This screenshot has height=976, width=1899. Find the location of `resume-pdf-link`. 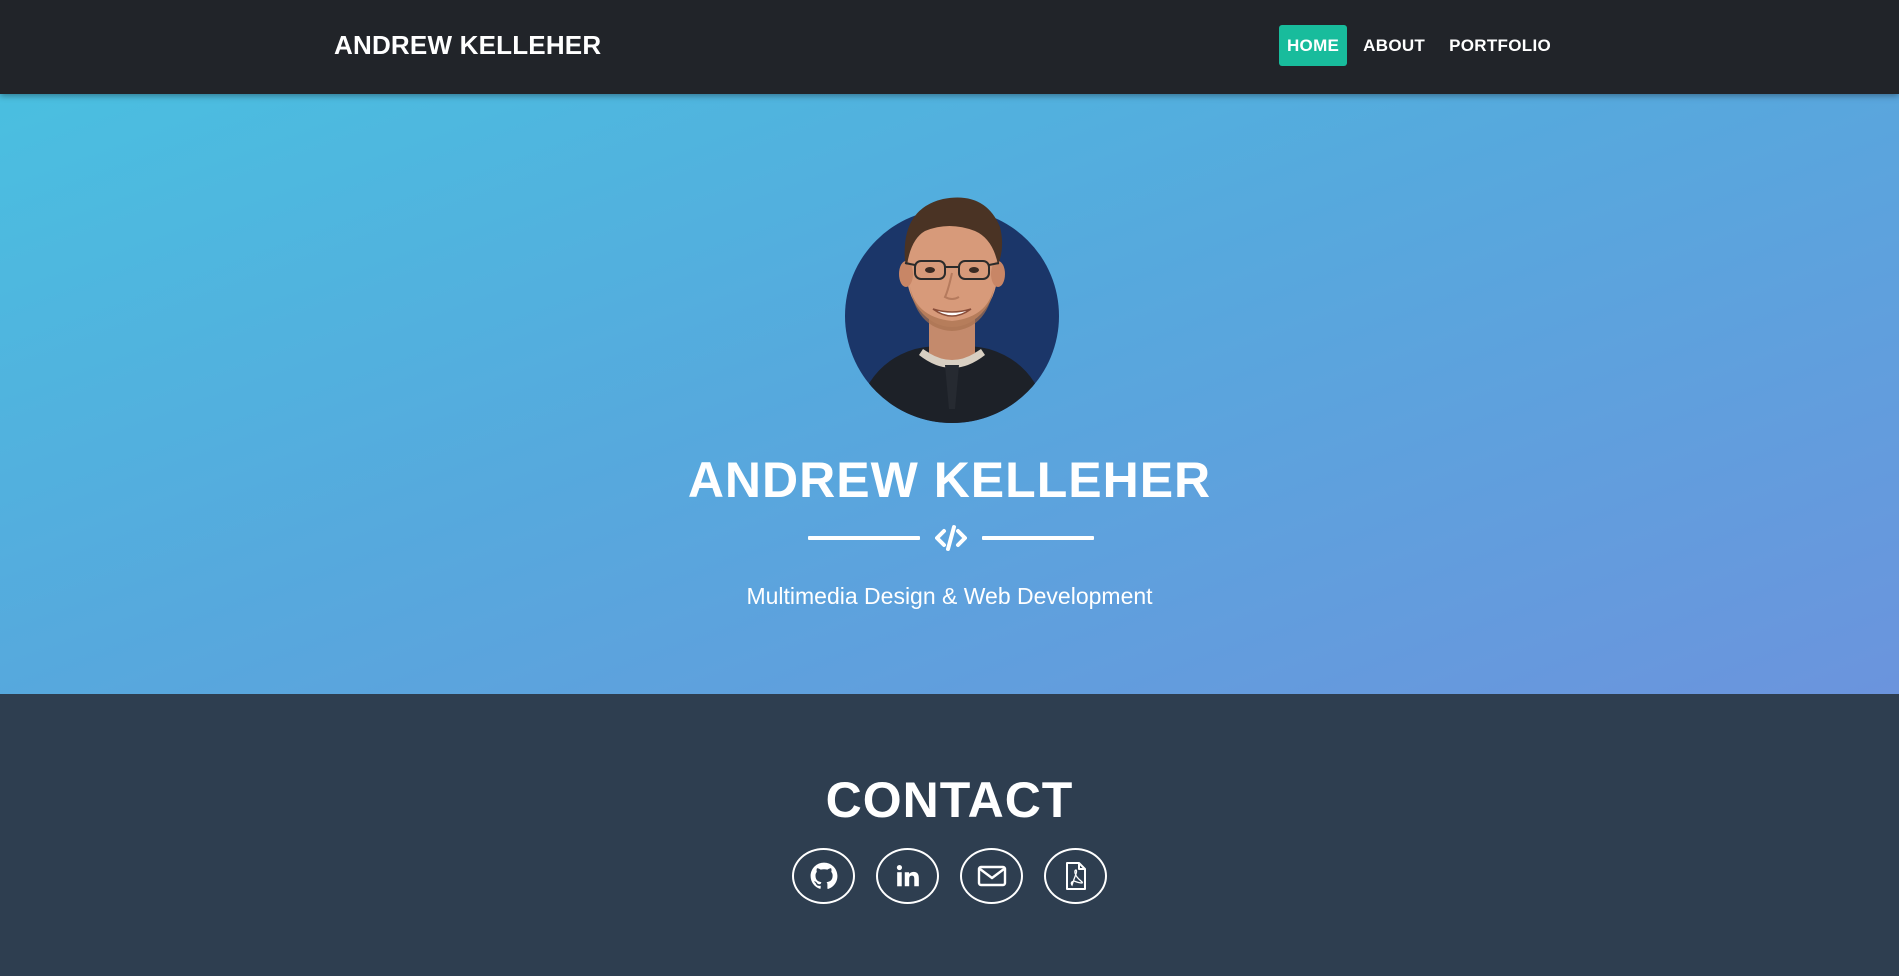

resume-pdf-link is located at coordinates (1075, 876).